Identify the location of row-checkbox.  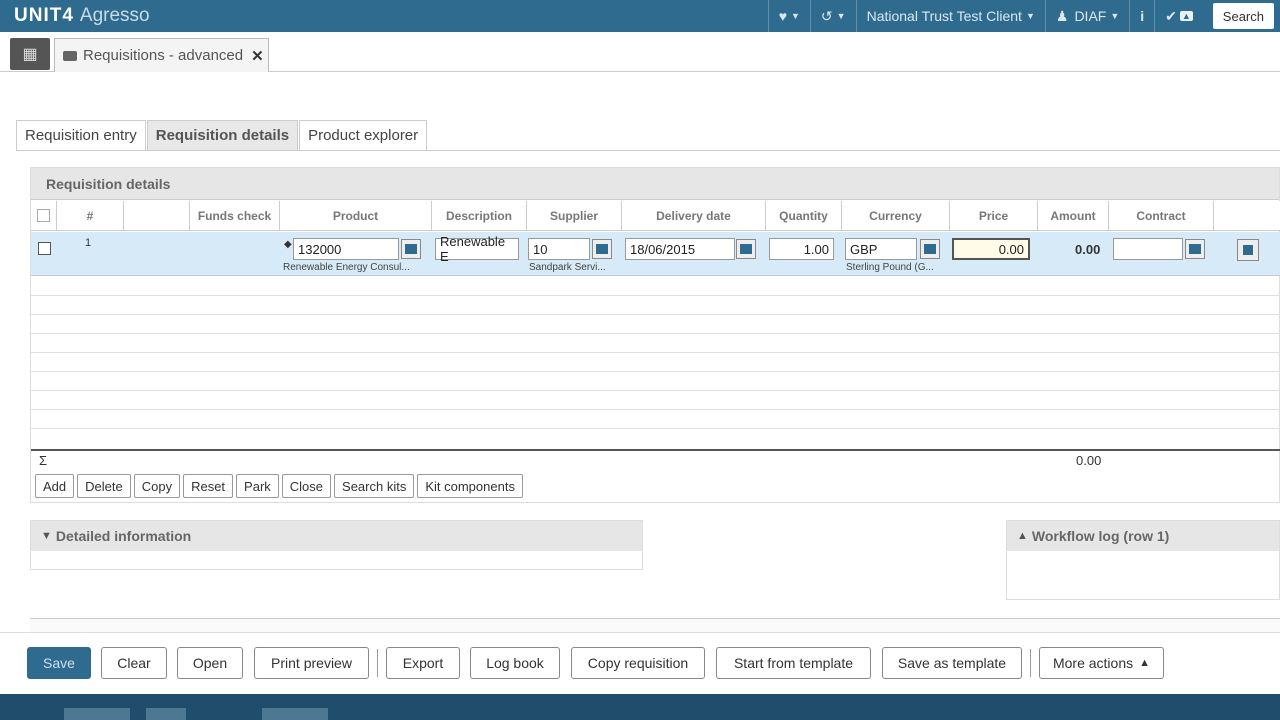
(44, 248).